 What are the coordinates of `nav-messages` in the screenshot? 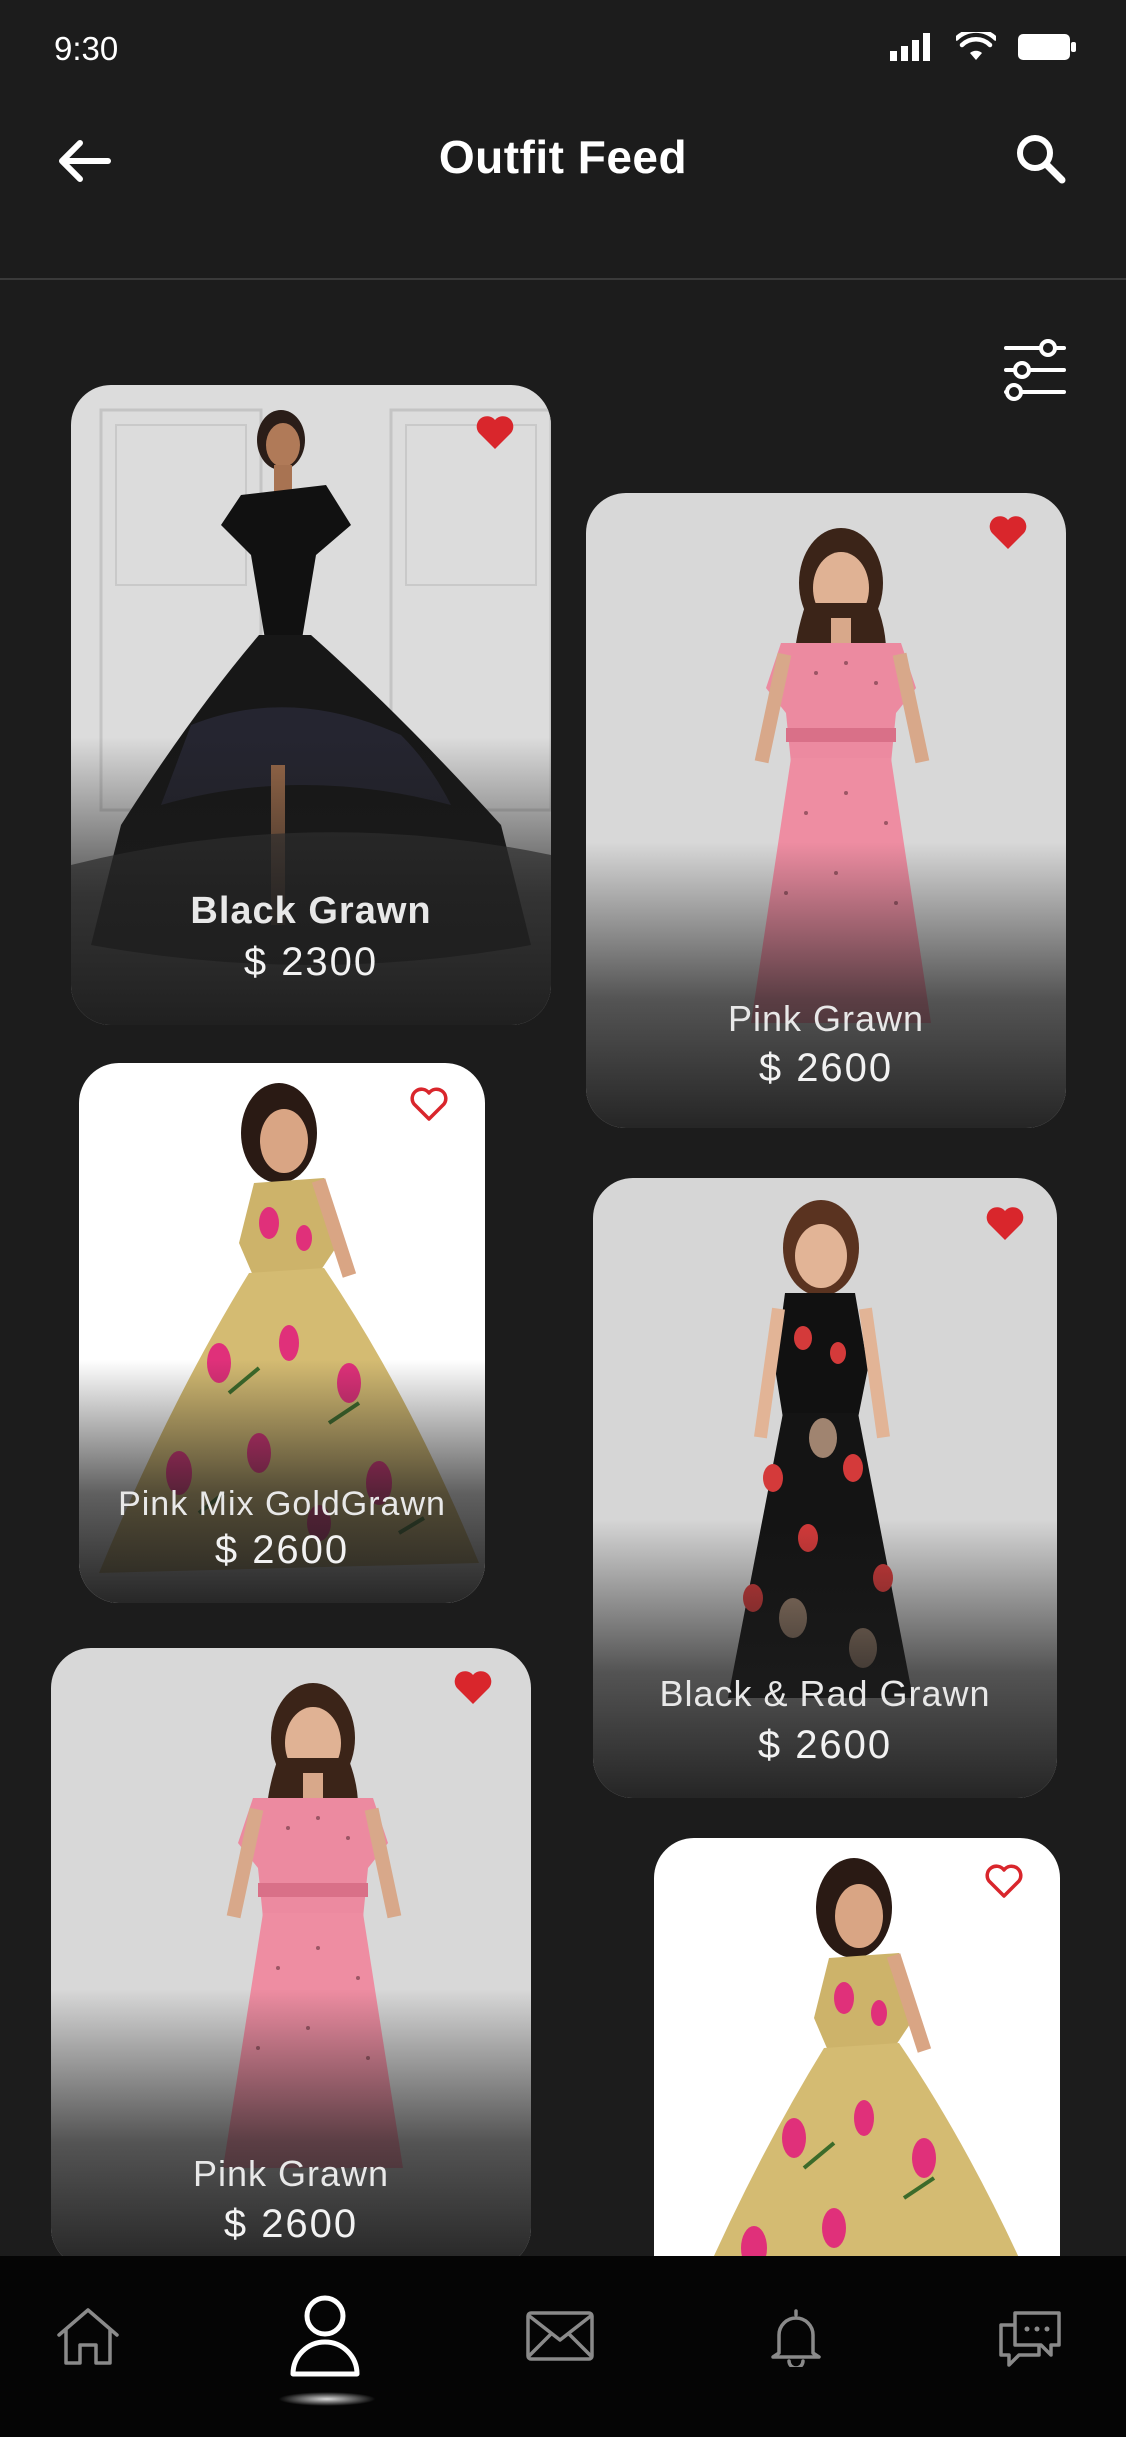 It's located at (560, 2336).